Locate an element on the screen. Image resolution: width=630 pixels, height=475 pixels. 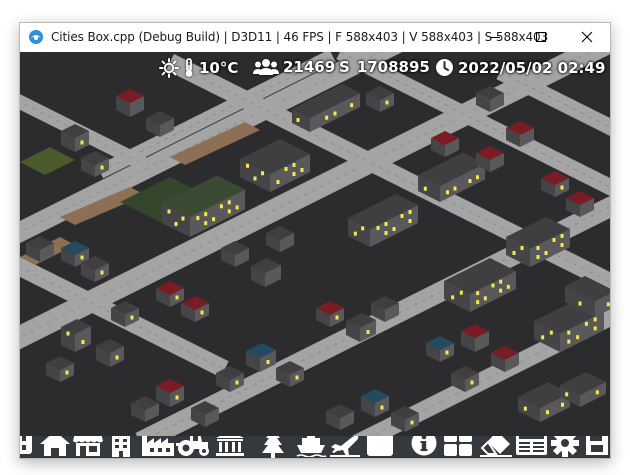
government-button is located at coordinates (230, 447).